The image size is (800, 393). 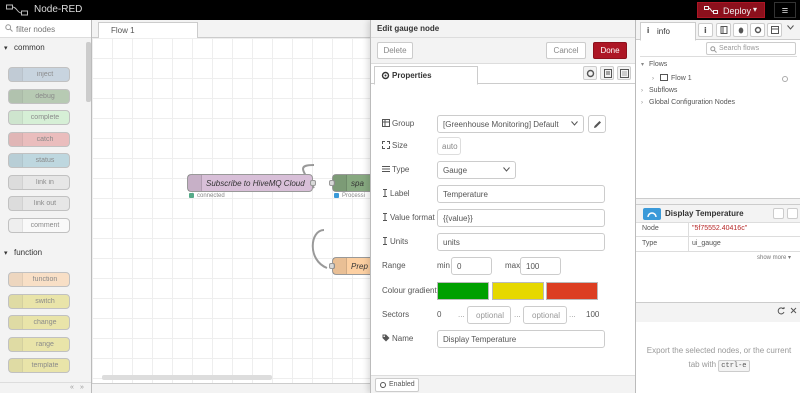 What do you see at coordinates (400, 145) in the screenshot?
I see `size-label: Size` at bounding box center [400, 145].